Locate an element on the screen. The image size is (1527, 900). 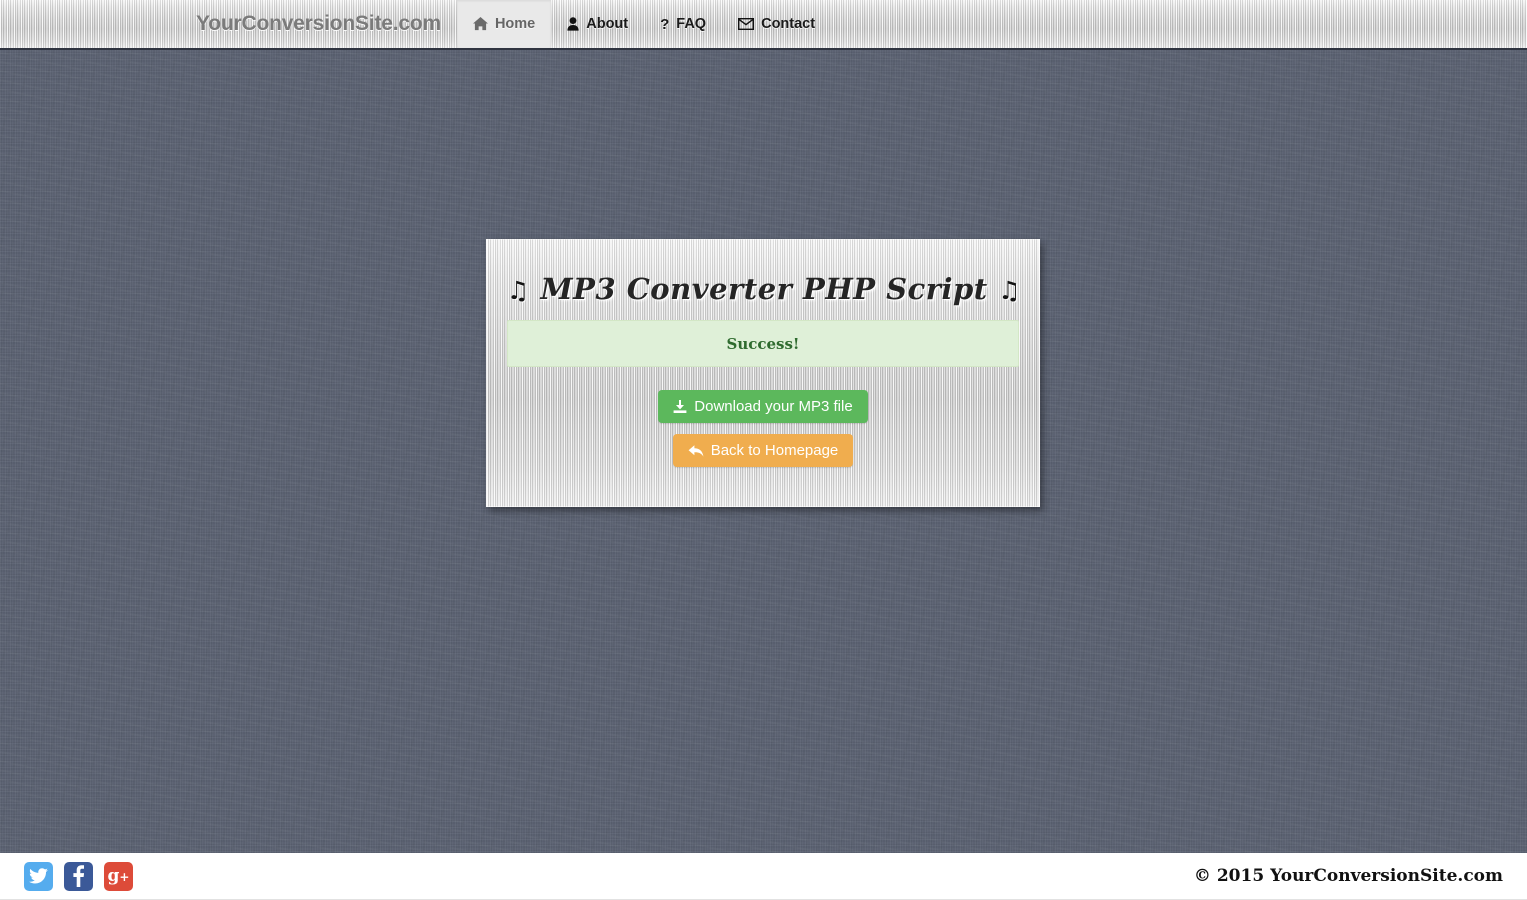
copyright-text: © 2015 YourConversionSite.com is located at coordinates (1348, 876).